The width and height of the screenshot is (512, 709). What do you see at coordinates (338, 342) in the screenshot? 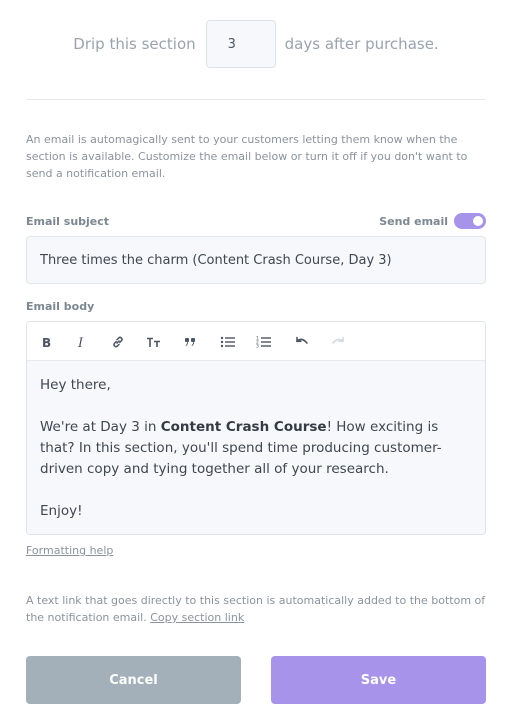
I see `redo-icon` at bounding box center [338, 342].